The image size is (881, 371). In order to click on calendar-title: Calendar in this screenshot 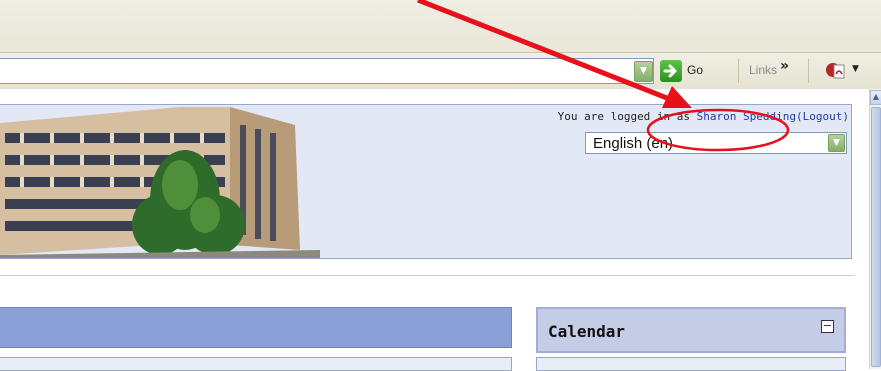, I will do `click(587, 331)`.